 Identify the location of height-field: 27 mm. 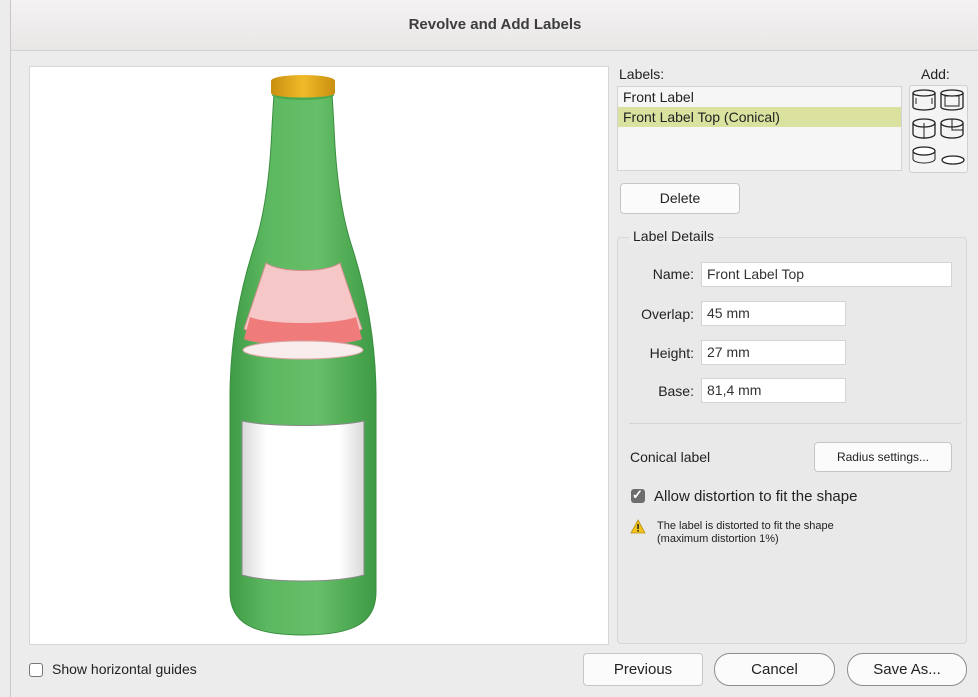
(773, 352).